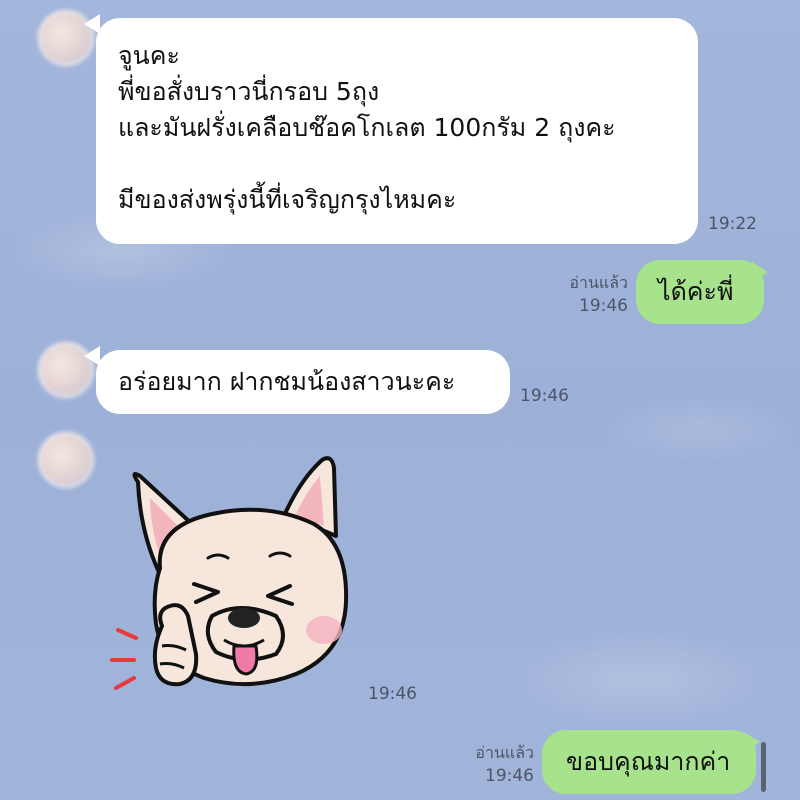 The image size is (800, 800). I want to click on message-line: ได้ค่ะพี่, so click(696, 291).